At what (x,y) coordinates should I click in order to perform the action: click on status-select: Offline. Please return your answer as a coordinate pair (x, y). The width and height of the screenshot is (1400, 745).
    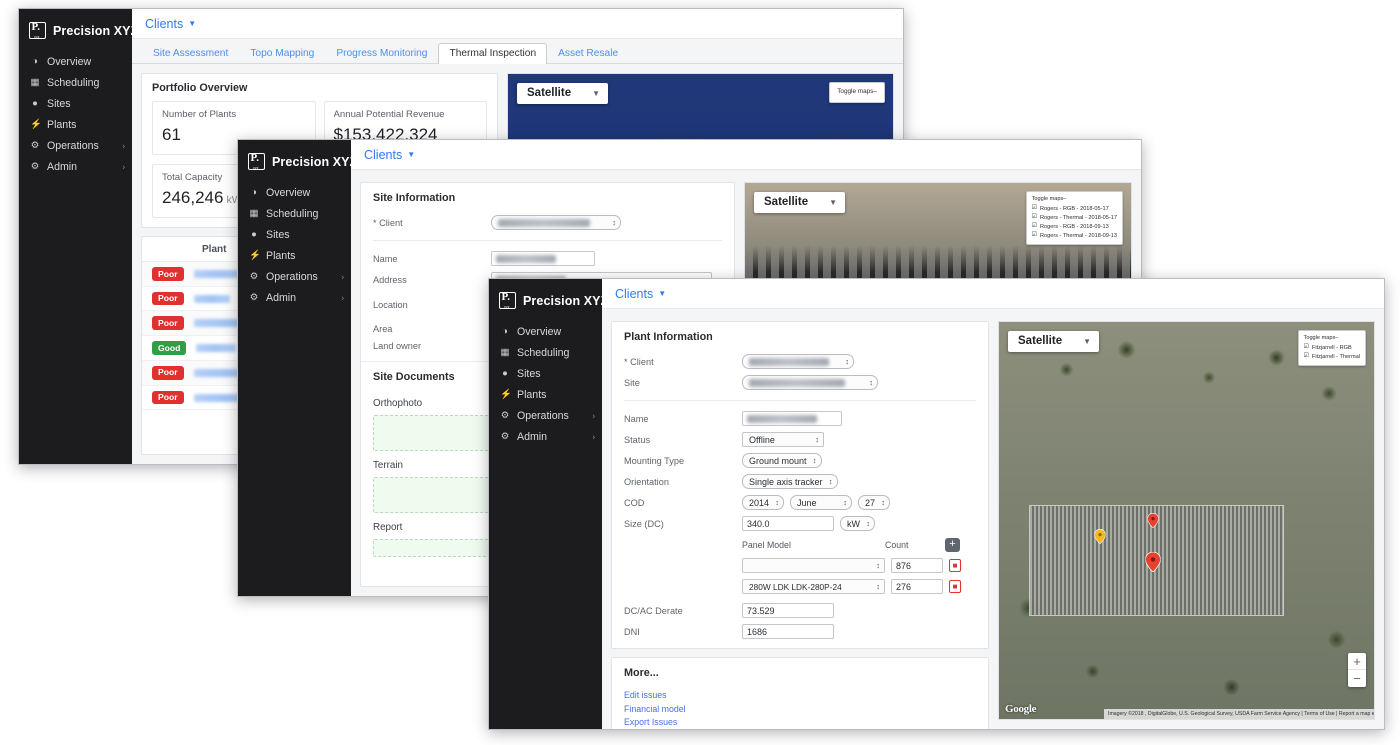
    Looking at the image, I should click on (783, 439).